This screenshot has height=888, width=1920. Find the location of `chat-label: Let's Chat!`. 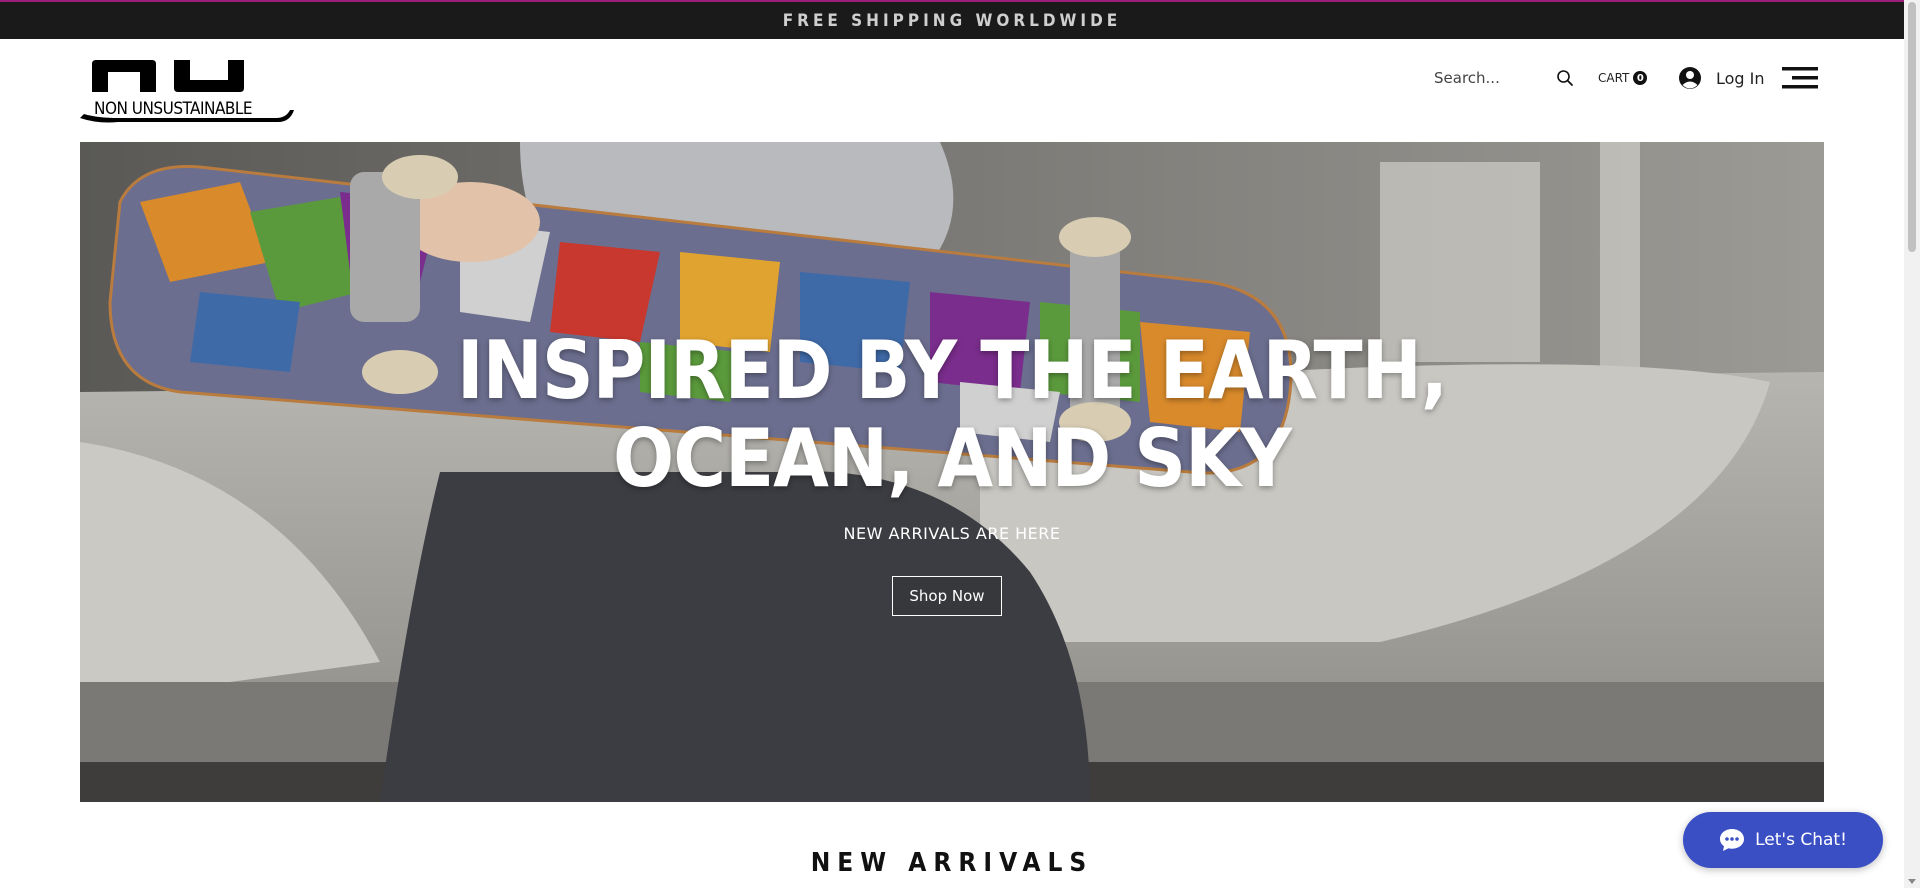

chat-label: Let's Chat! is located at coordinates (1801, 840).